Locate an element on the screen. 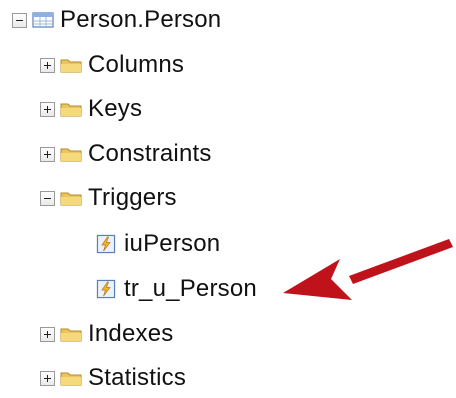 This screenshot has width=456, height=398. arrow-head is located at coordinates (317, 279).